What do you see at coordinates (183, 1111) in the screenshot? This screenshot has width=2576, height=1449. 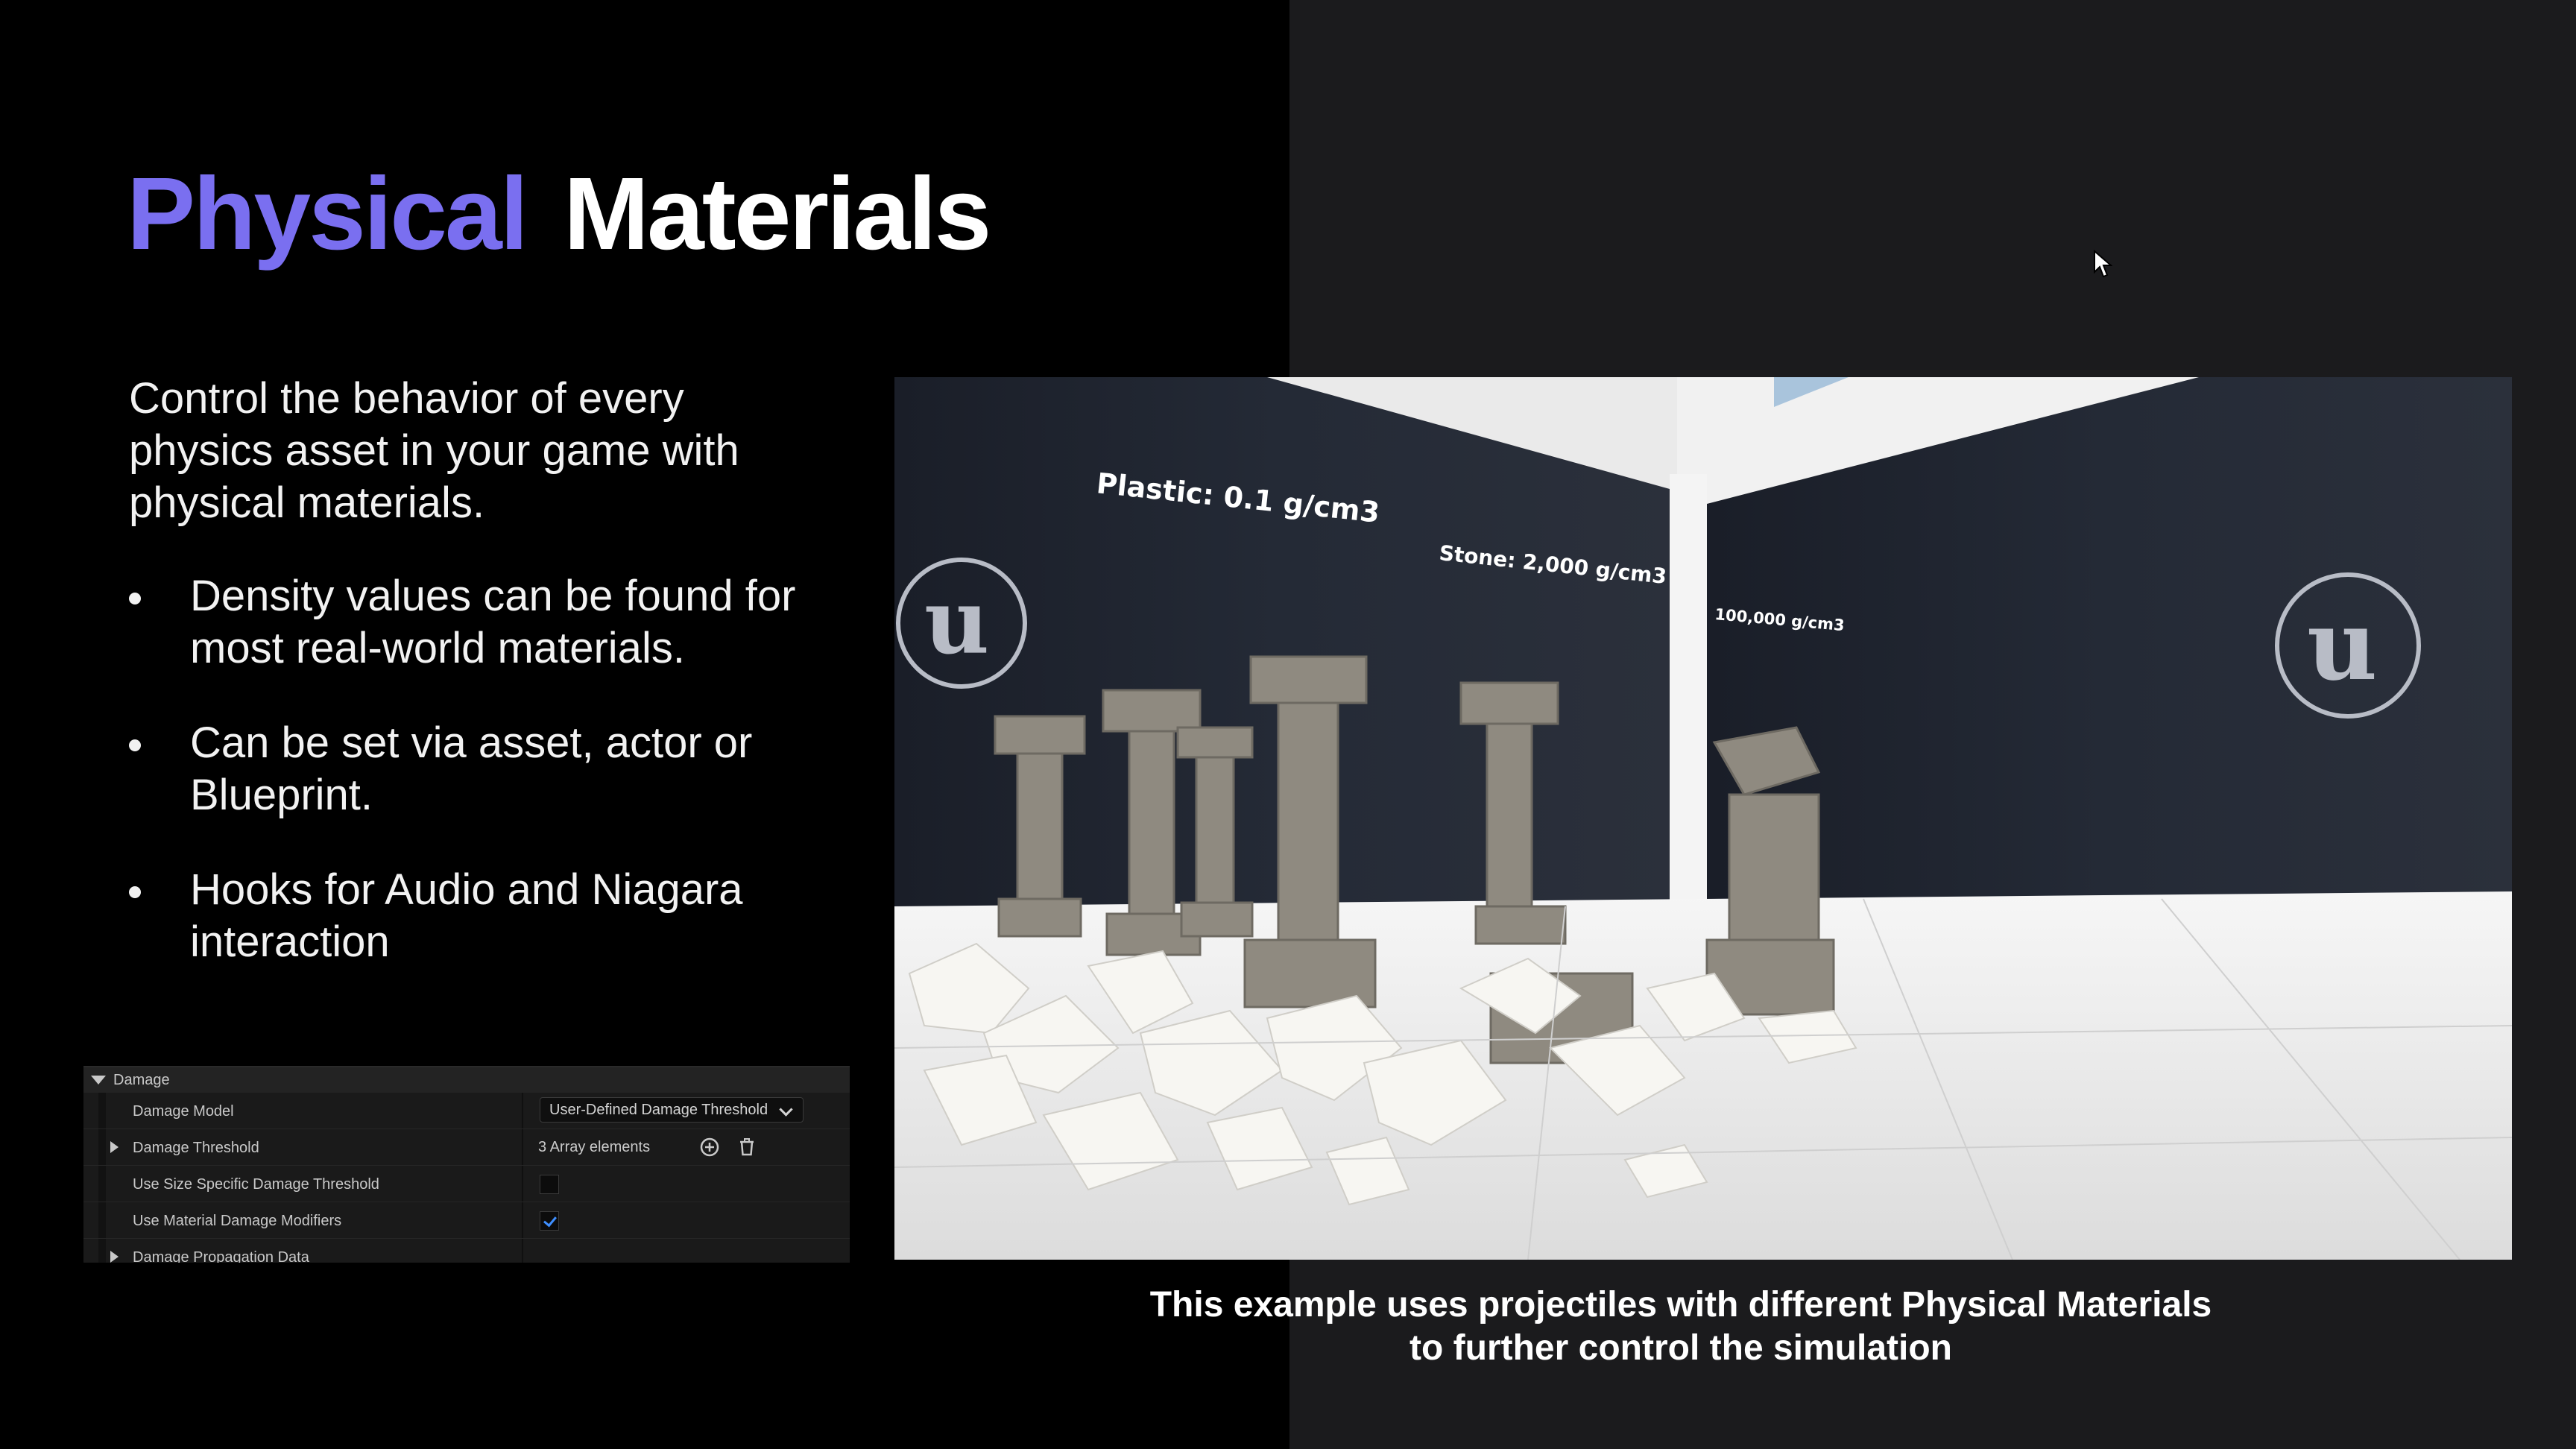 I see `property-label: Damage Model` at bounding box center [183, 1111].